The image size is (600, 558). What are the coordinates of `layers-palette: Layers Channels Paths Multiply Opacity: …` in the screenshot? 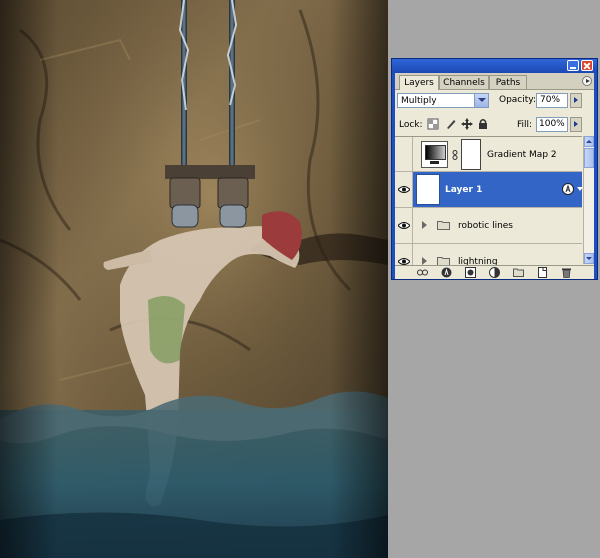 It's located at (494, 169).